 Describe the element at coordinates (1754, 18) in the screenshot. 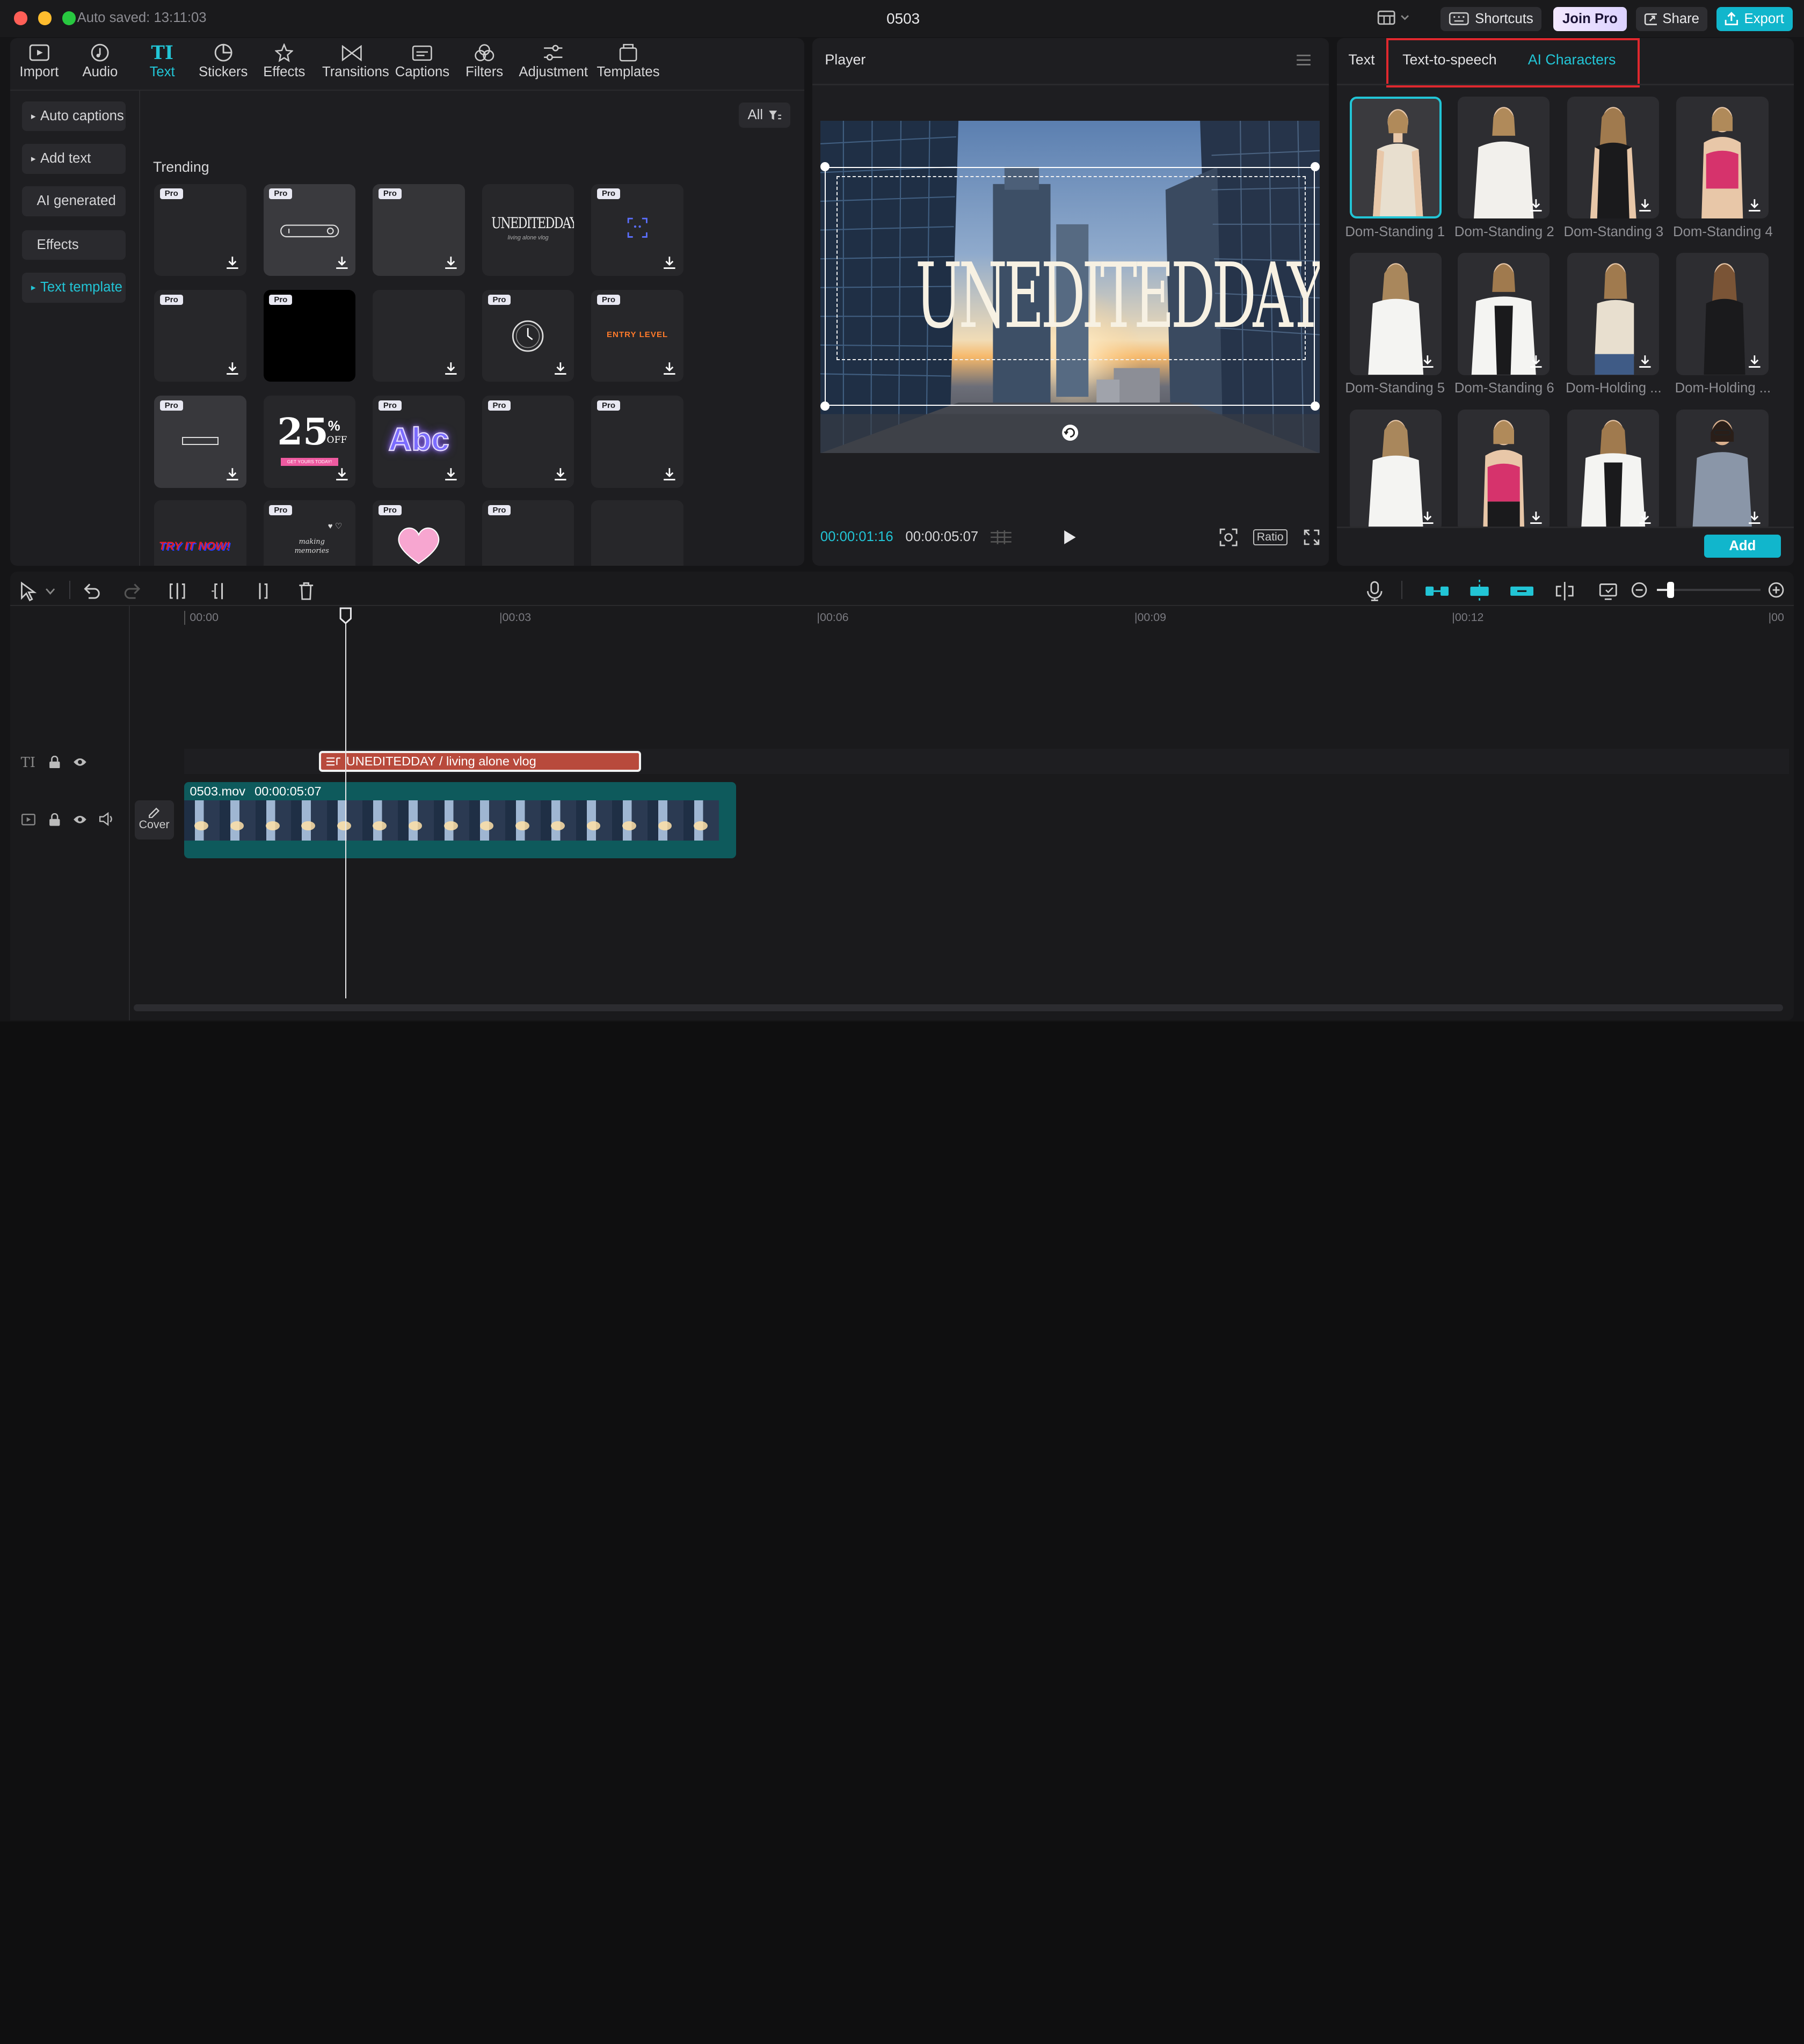

I see `export-button: Export` at that location.